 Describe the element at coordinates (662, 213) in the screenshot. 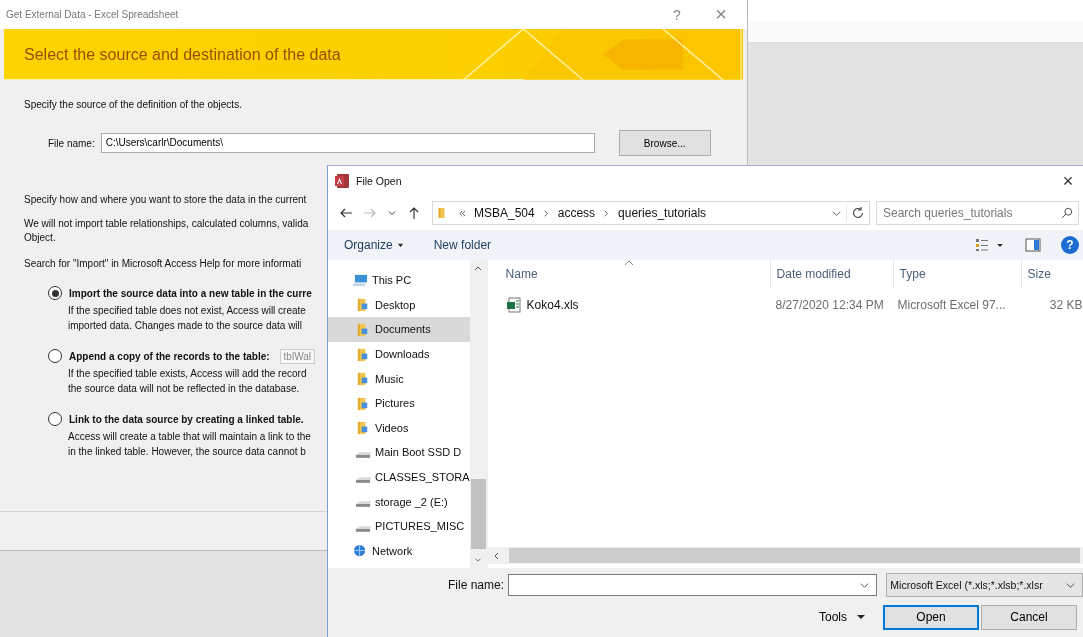

I see `breadcrumb: queries_tutorials` at that location.